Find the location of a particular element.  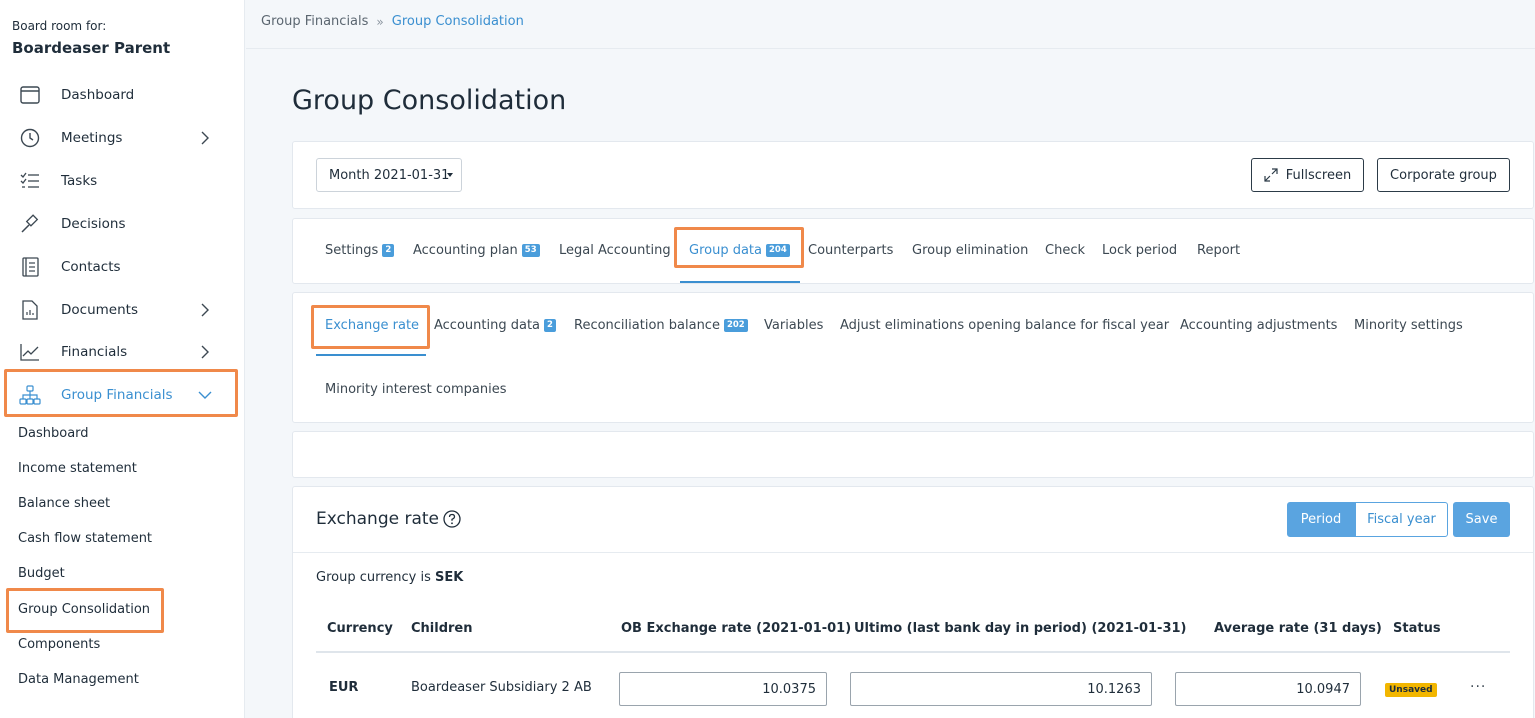

tab-legal-accounting: Legal Accounting is located at coordinates (615, 250).